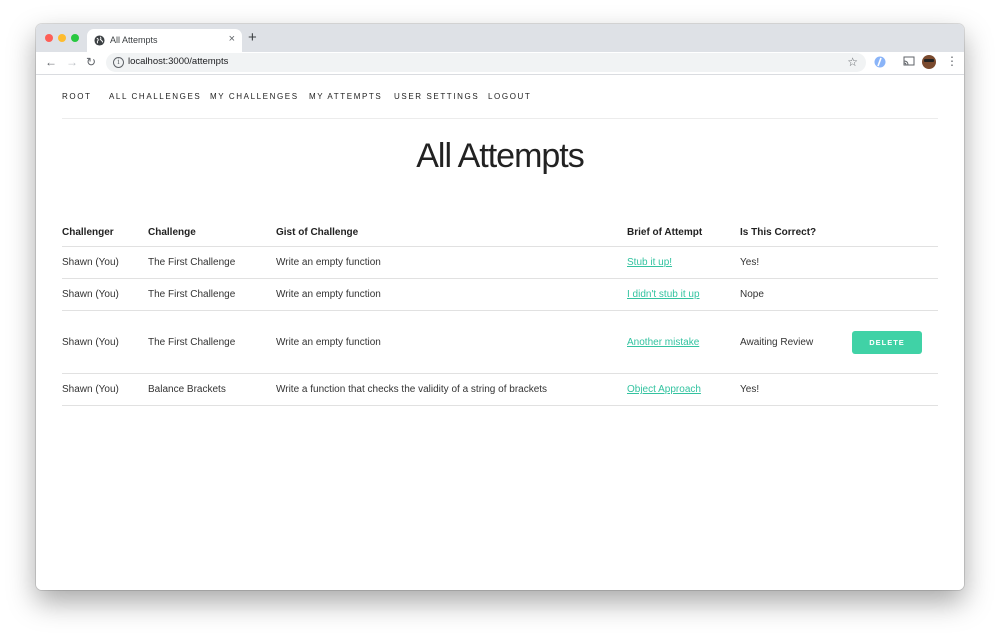 The image size is (1000, 637). Describe the element at coordinates (509, 96) in the screenshot. I see `nav-logout: LOGOUT` at that location.